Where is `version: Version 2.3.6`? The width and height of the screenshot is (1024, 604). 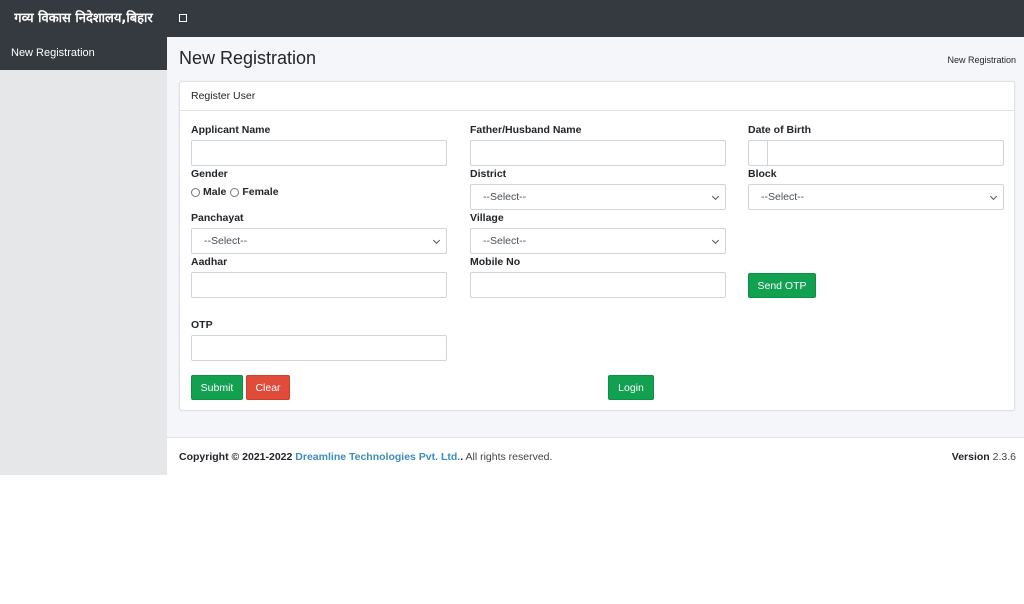 version: Version 2.3.6 is located at coordinates (984, 457).